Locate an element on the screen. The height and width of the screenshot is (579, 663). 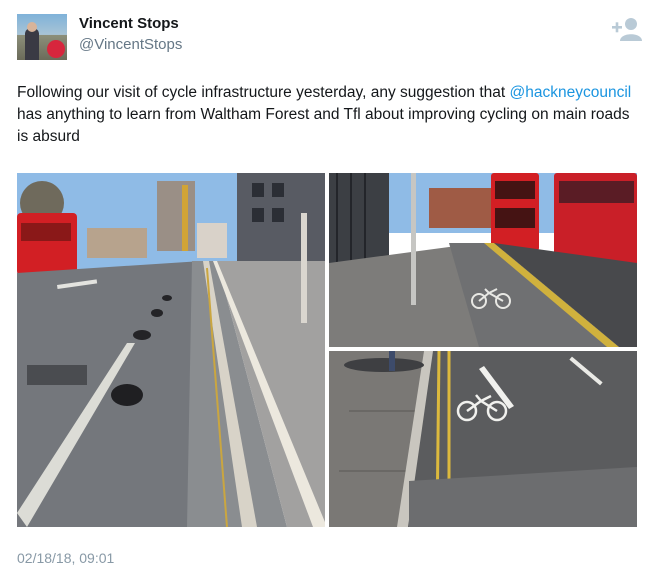
mention-link: @hackneycouncil is located at coordinates (571, 92).